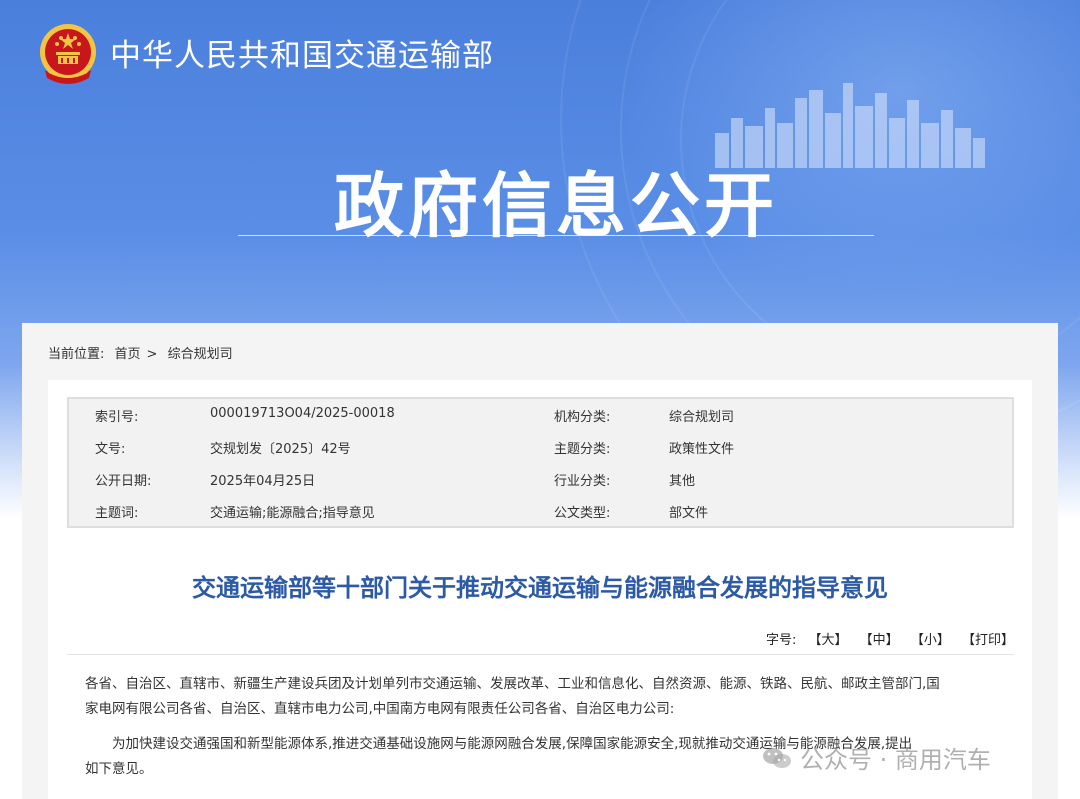  What do you see at coordinates (682, 481) in the screenshot?
I see `industry-value: 其他` at bounding box center [682, 481].